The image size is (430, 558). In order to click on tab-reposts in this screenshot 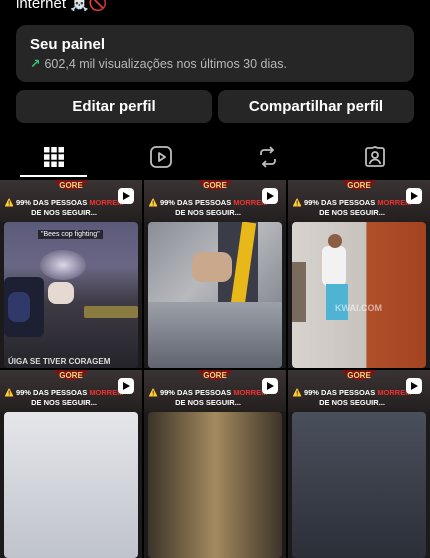, I will do `click(267, 157)`.